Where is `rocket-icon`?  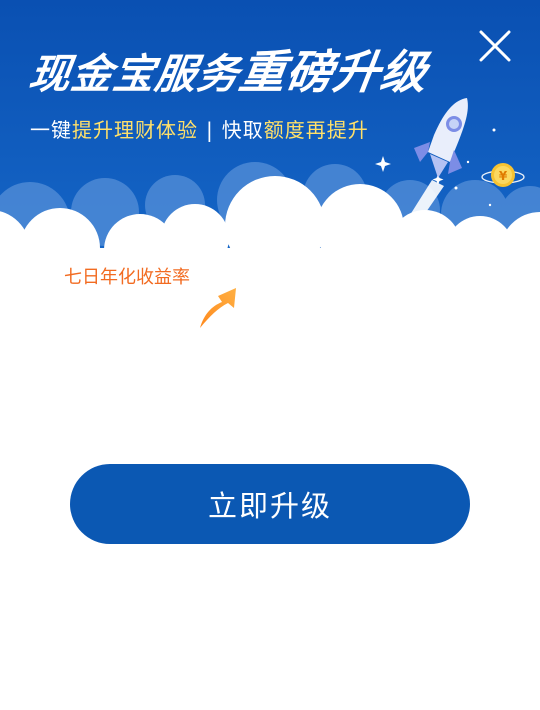 rocket-icon is located at coordinates (439, 158).